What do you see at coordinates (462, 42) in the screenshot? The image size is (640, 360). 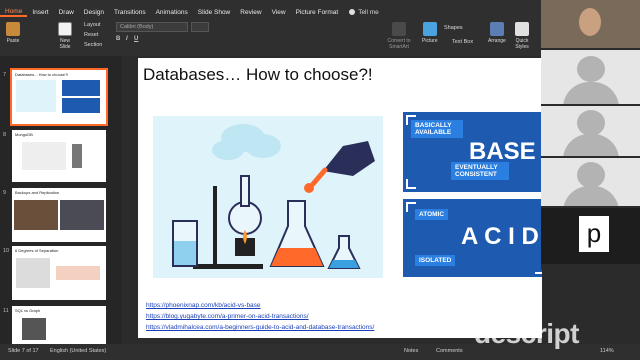 I see `text-box-button: Text Box` at bounding box center [462, 42].